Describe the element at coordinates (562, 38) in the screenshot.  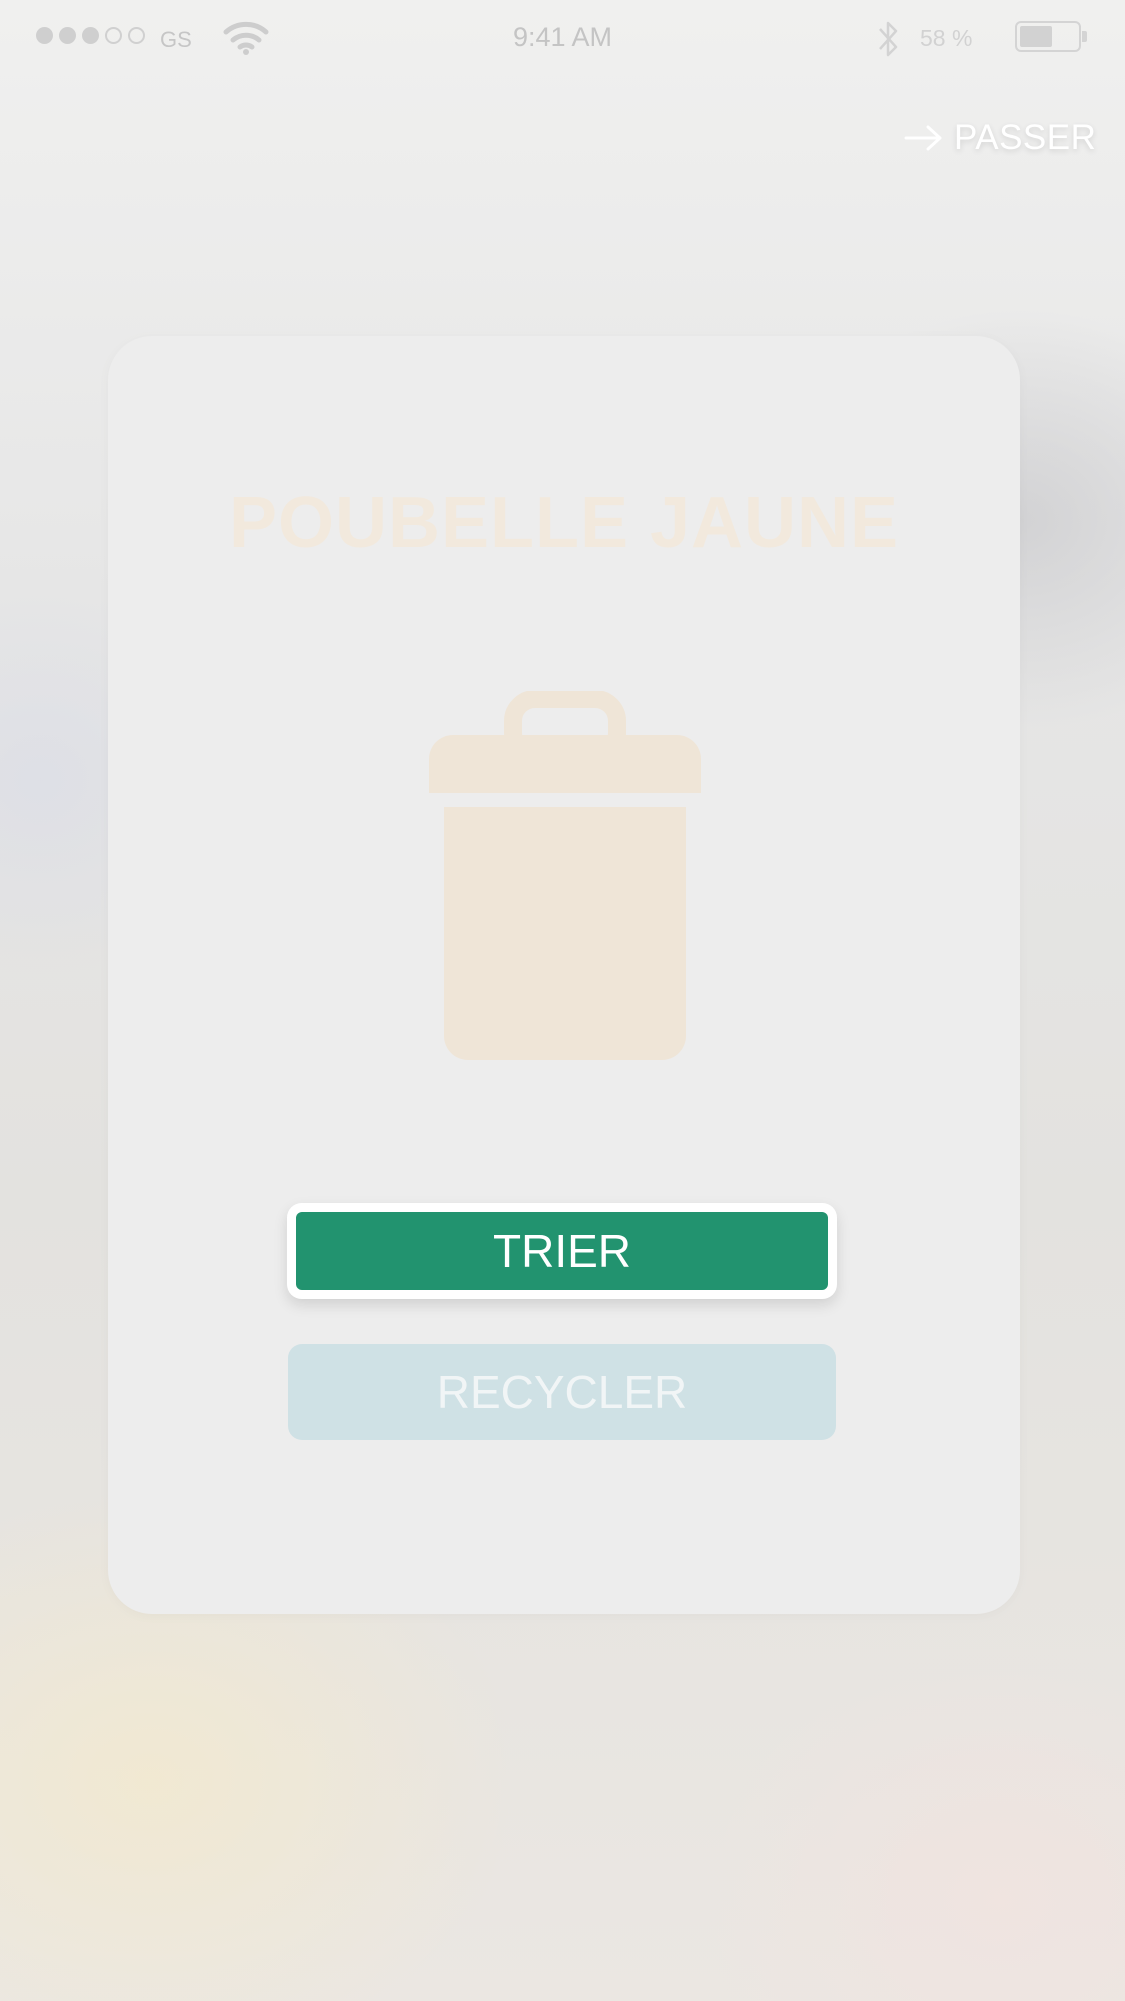
I see `status-bar: GS 9:41 AM 58 %` at that location.